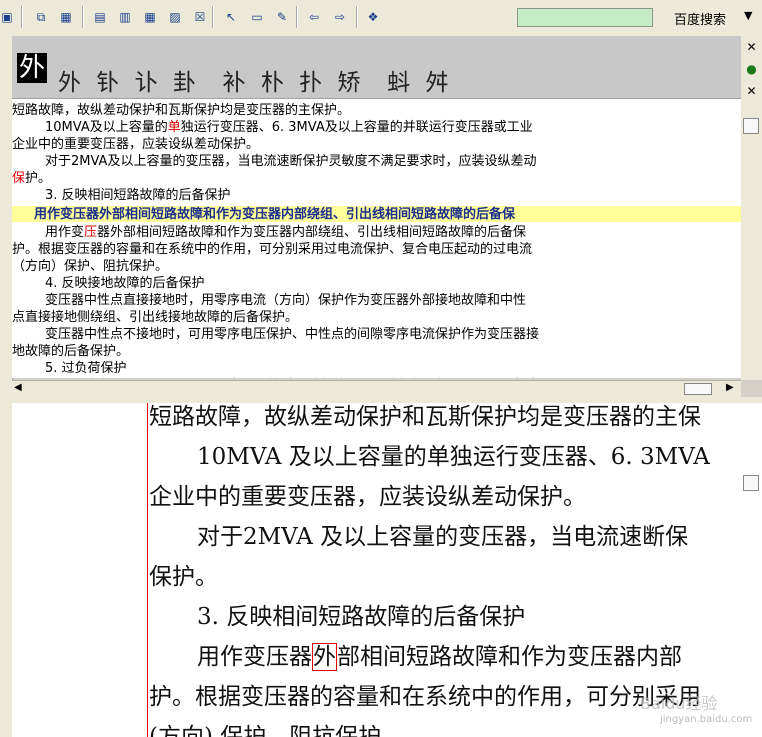  Describe the element at coordinates (18, 178) in the screenshot. I see `uncertain-char: 保` at that location.